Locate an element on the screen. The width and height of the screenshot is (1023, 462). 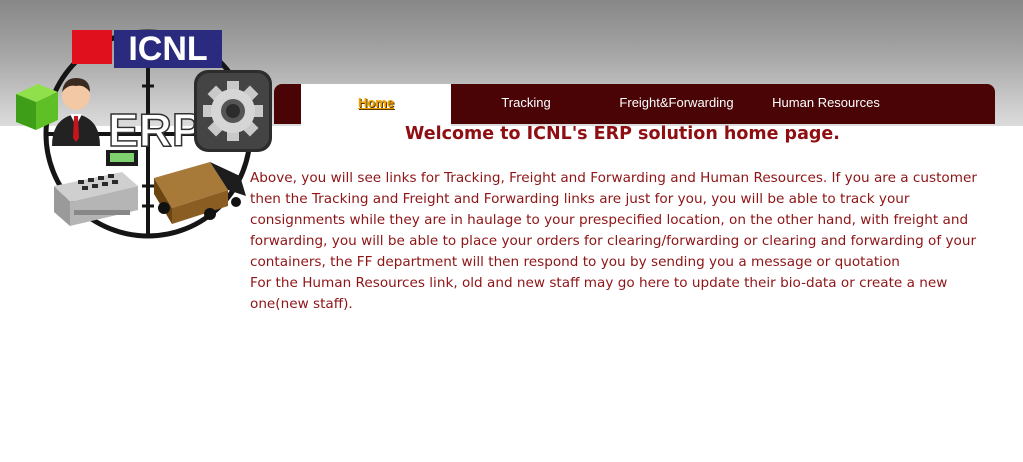
nav-freight-forwarding-tab: Freight&Forwarding is located at coordinates (676, 104).